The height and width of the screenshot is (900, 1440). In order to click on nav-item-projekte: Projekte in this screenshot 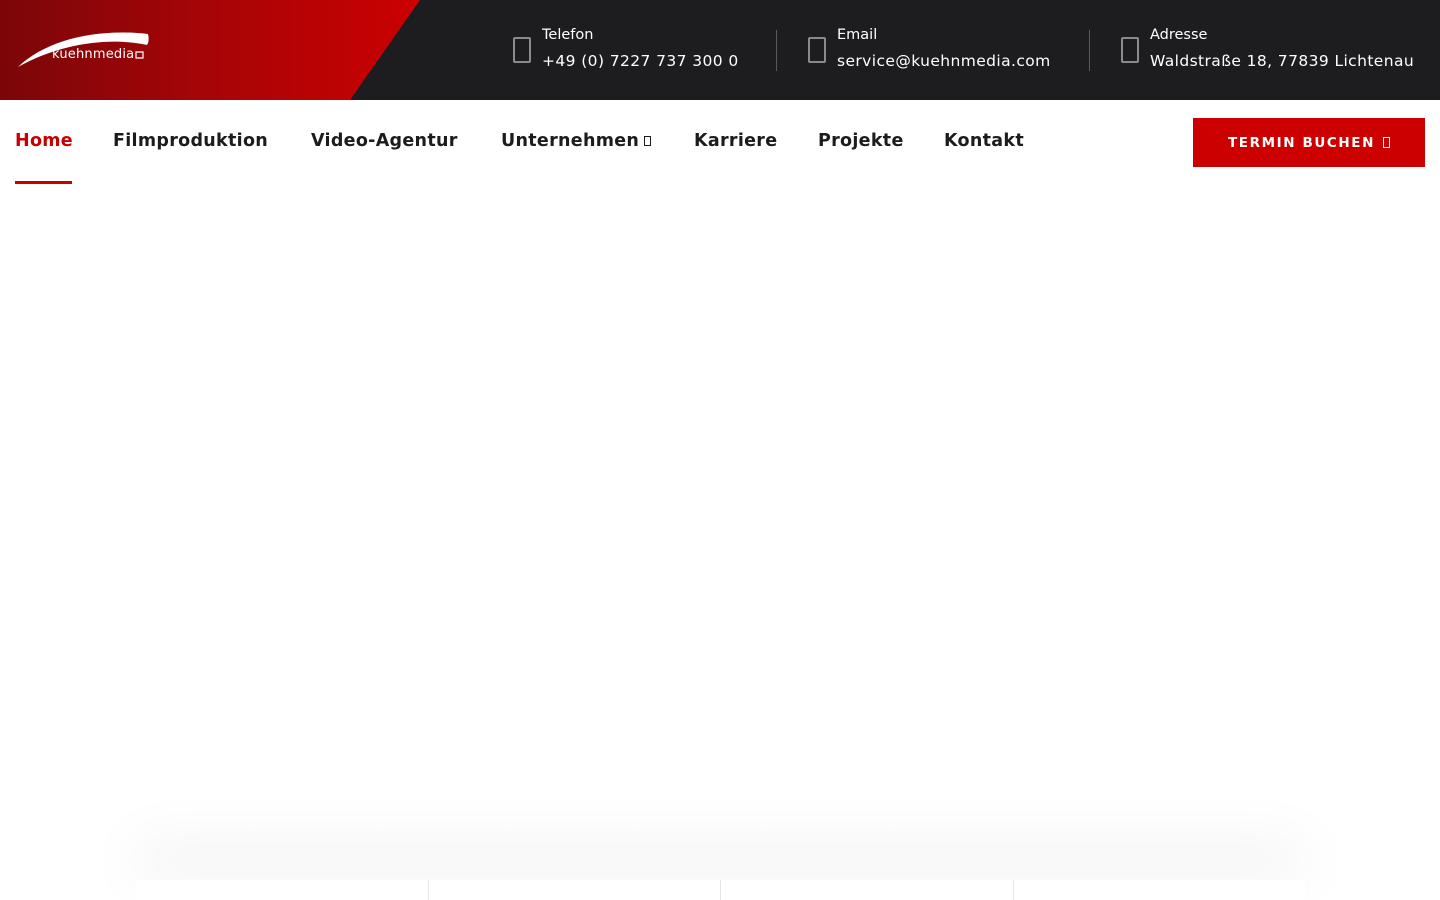, I will do `click(861, 141)`.